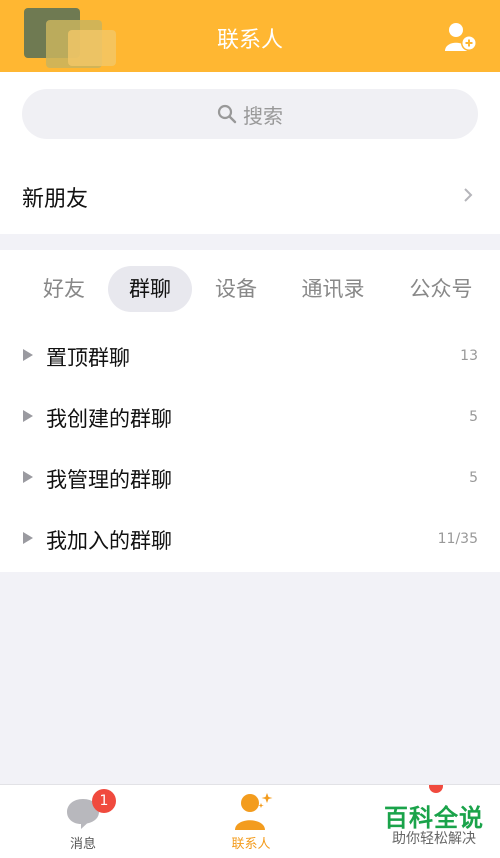 This screenshot has width=500, height=858. I want to click on tabbar-label: 联系人, so click(251, 844).